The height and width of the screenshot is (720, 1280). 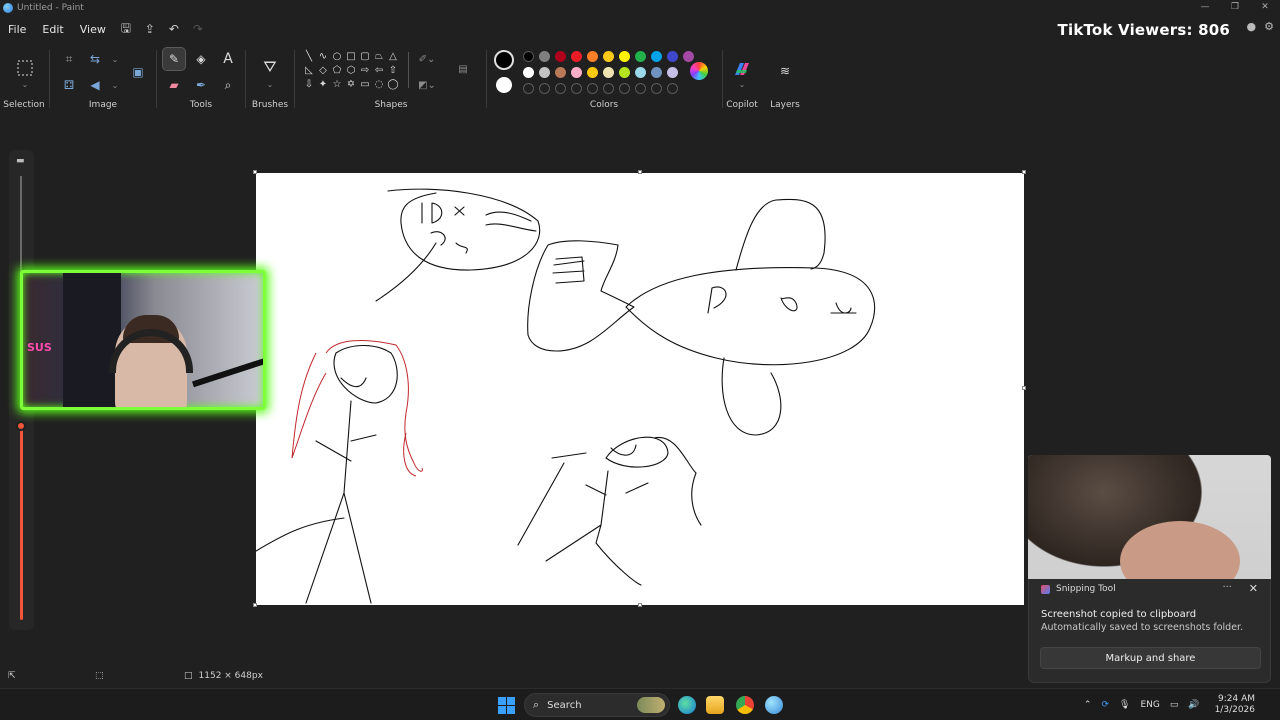 I want to click on slider-track-active, so click(x=21, y=525).